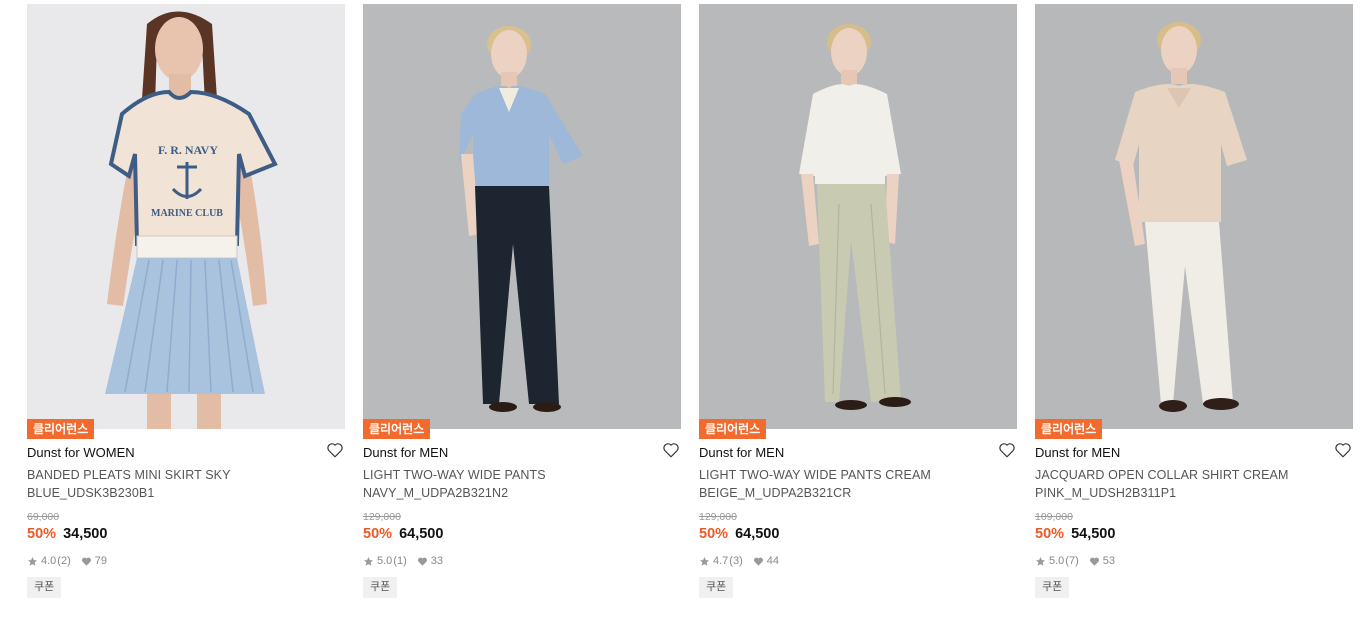  Describe the element at coordinates (772, 561) in the screenshot. I see `like-count: 44` at that location.